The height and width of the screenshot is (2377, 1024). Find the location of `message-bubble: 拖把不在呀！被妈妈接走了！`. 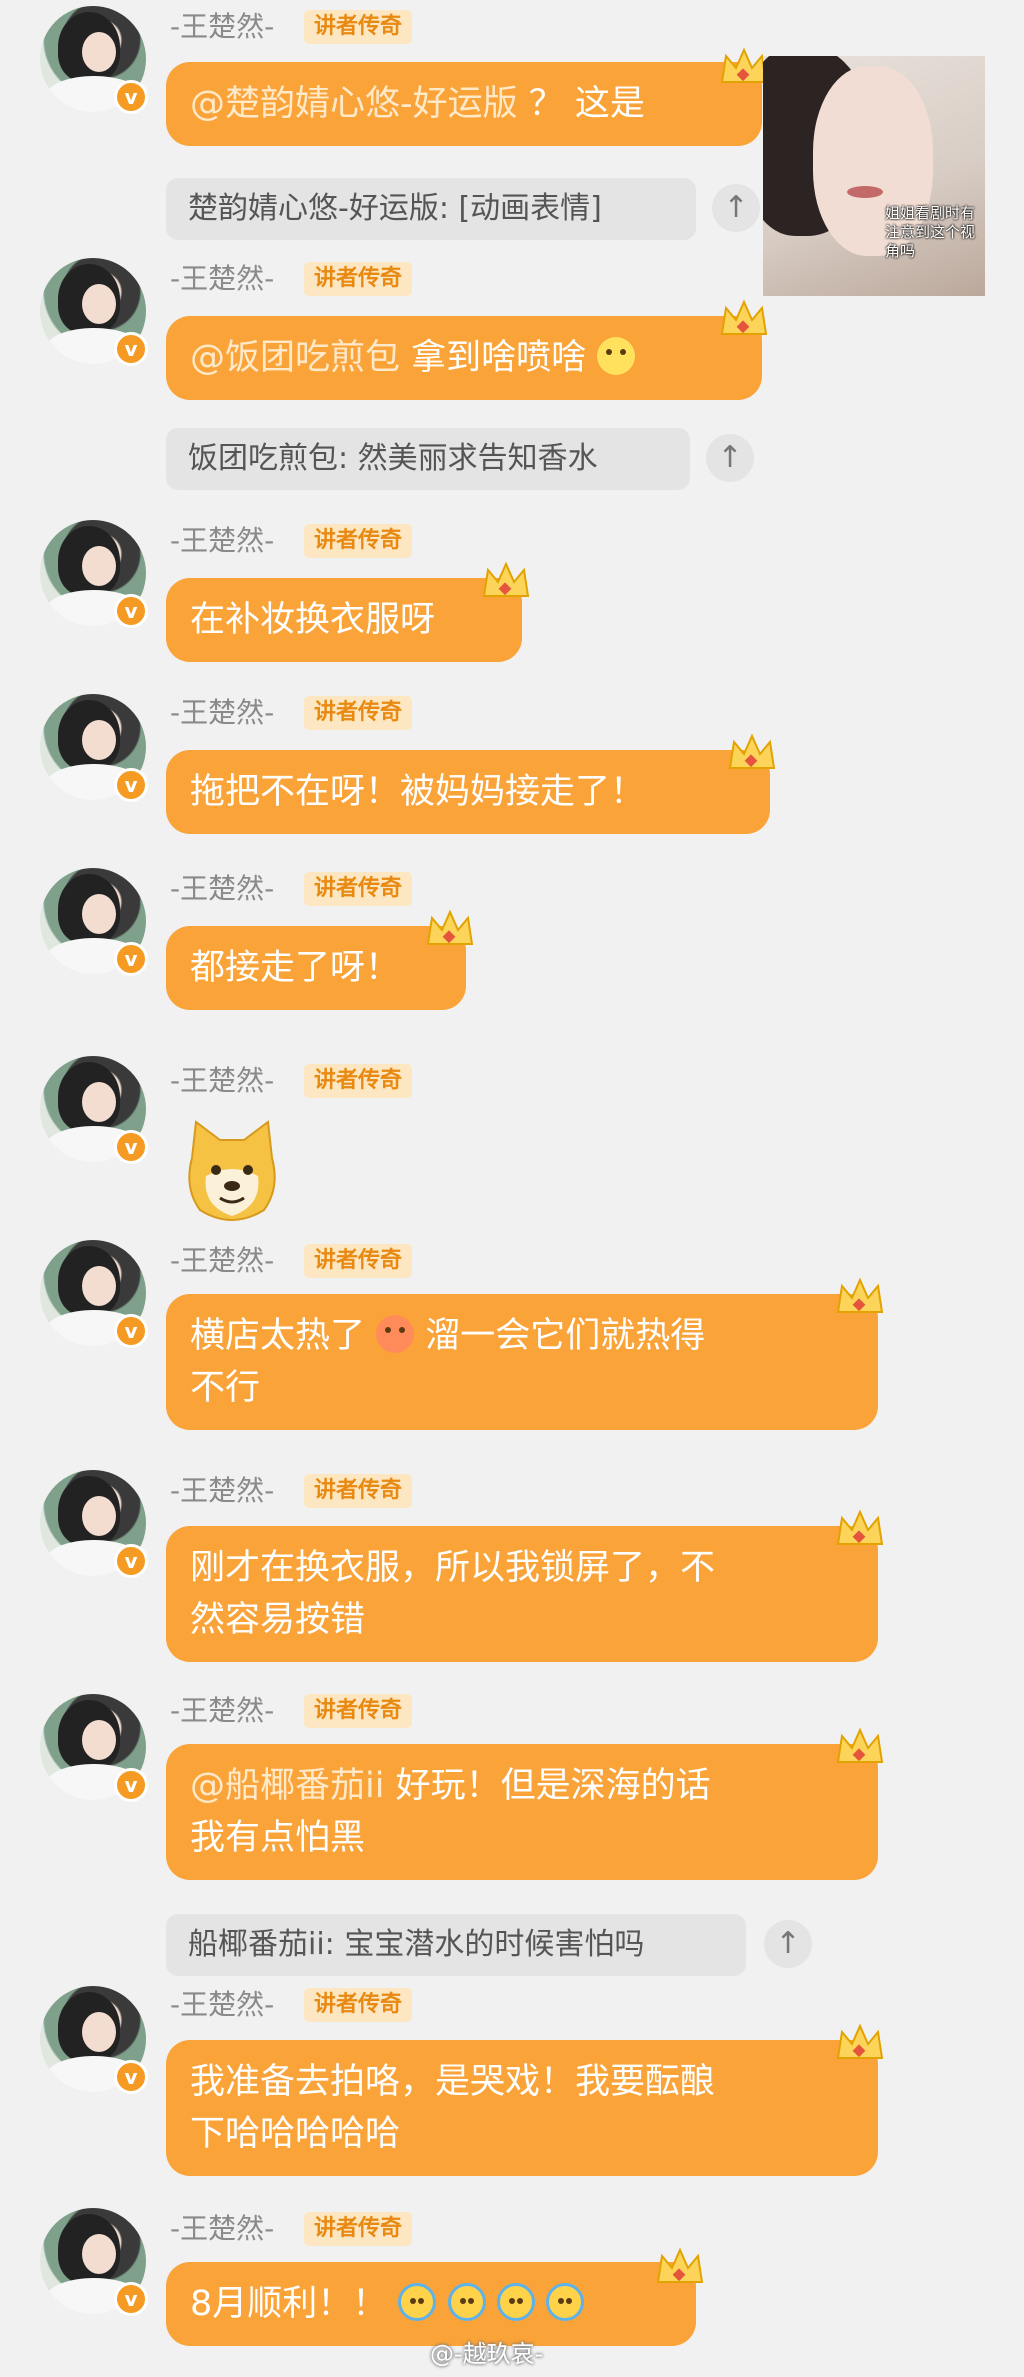

message-bubble: 拖把不在呀！被妈妈接走了！ is located at coordinates (468, 792).